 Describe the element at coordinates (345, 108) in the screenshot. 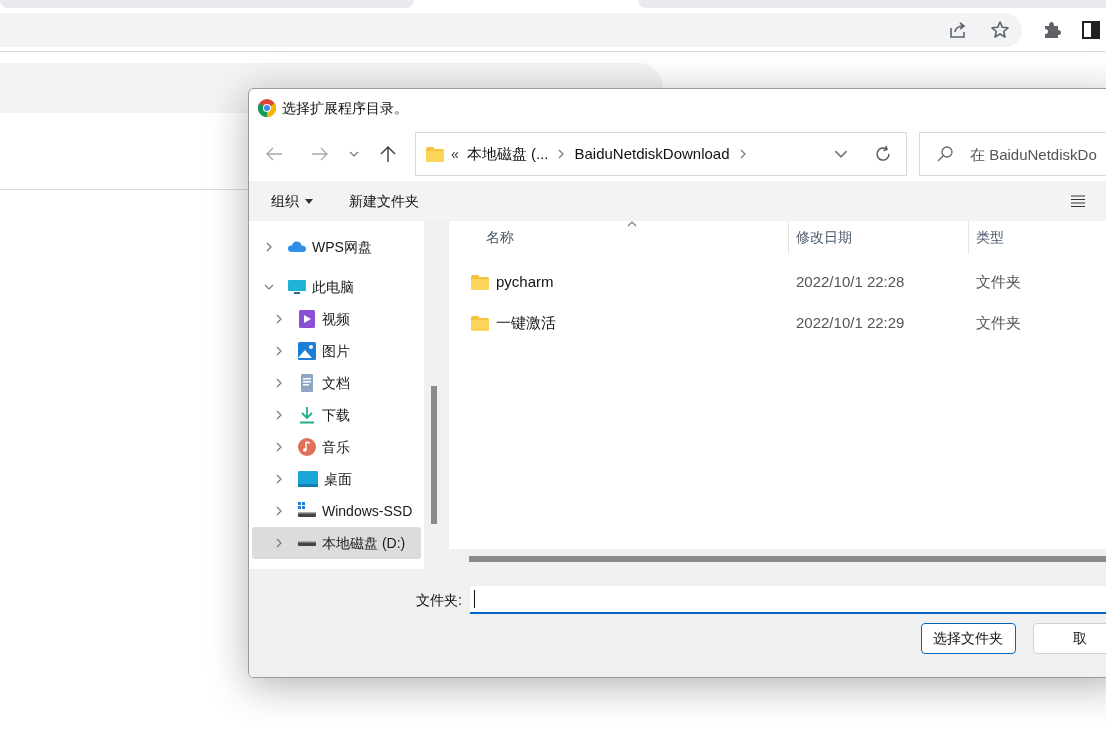

I see `window-title: 选择扩展程序目录。` at that location.